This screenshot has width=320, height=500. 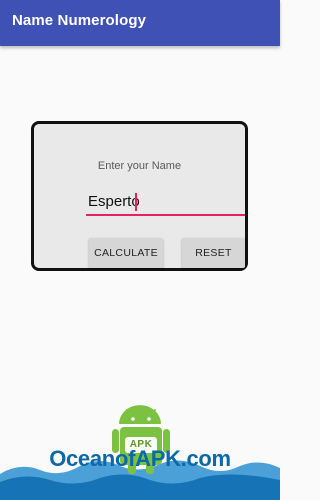 What do you see at coordinates (79, 20) in the screenshot?
I see `app-title: Name Numerology` at bounding box center [79, 20].